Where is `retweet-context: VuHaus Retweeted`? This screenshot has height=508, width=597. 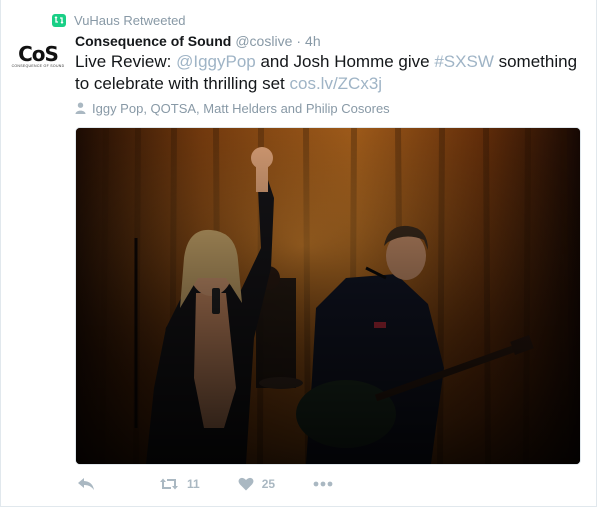
retweet-context: VuHaus Retweeted is located at coordinates (119, 20).